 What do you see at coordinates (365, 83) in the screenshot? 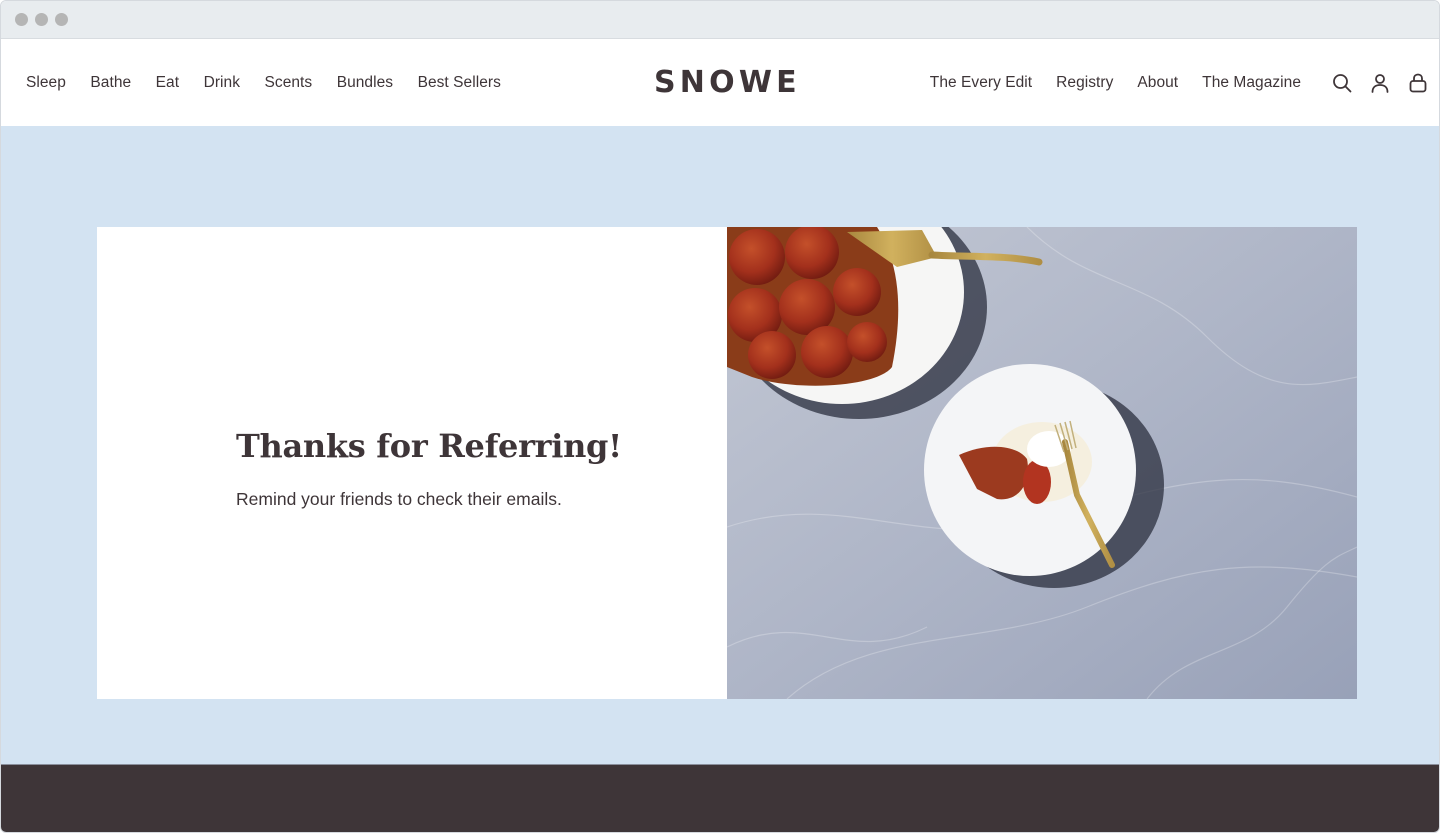
I see `nav-link-bundles: Bundles` at bounding box center [365, 83].